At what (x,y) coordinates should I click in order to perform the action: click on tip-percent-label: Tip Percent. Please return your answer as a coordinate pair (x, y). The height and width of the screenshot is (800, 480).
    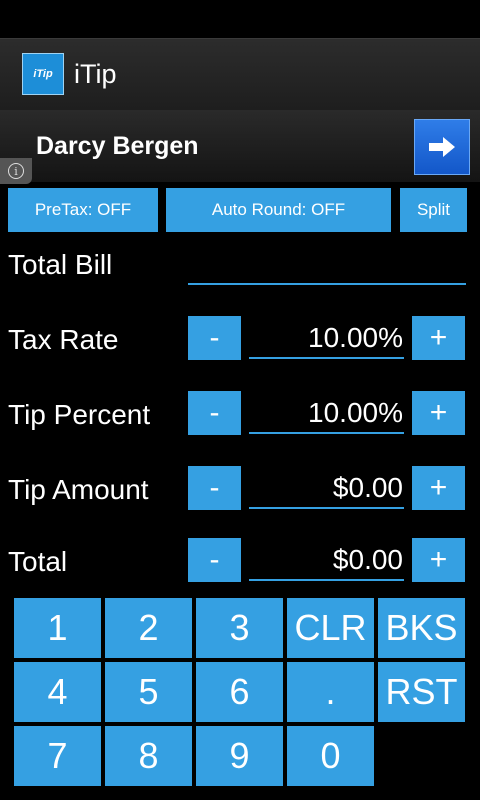
    Looking at the image, I should click on (79, 414).